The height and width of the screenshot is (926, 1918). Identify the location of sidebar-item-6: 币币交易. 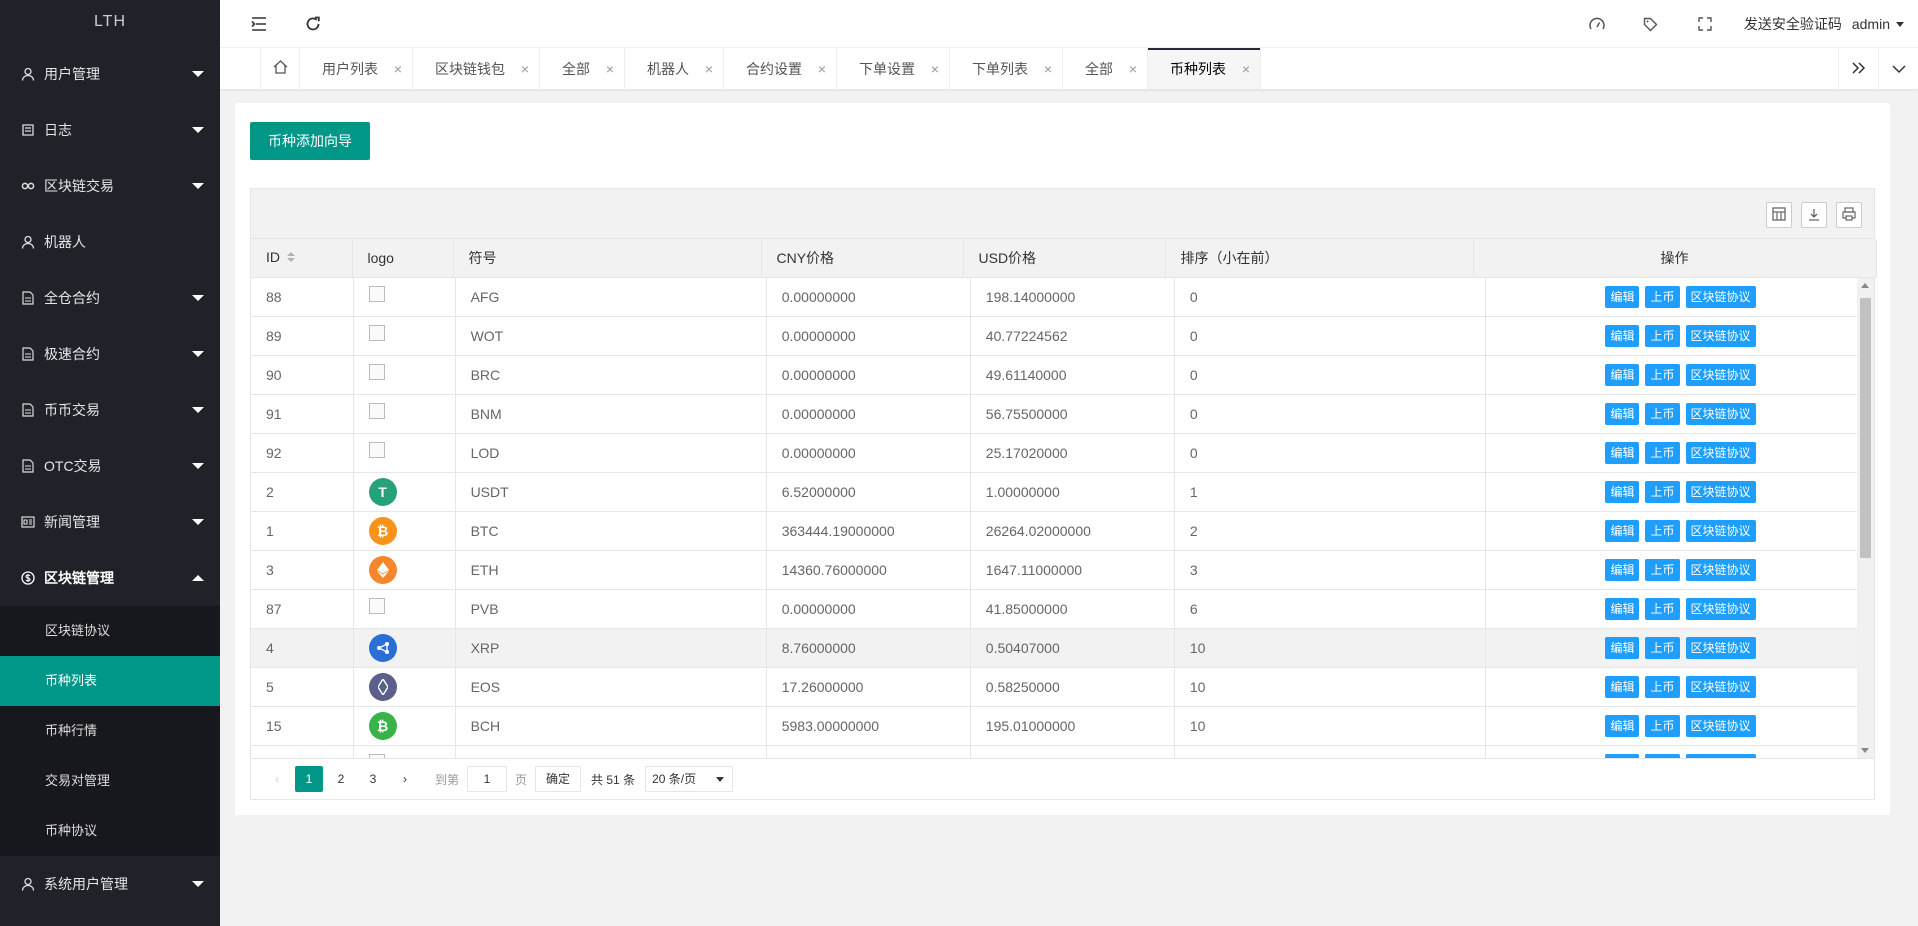
(110, 410).